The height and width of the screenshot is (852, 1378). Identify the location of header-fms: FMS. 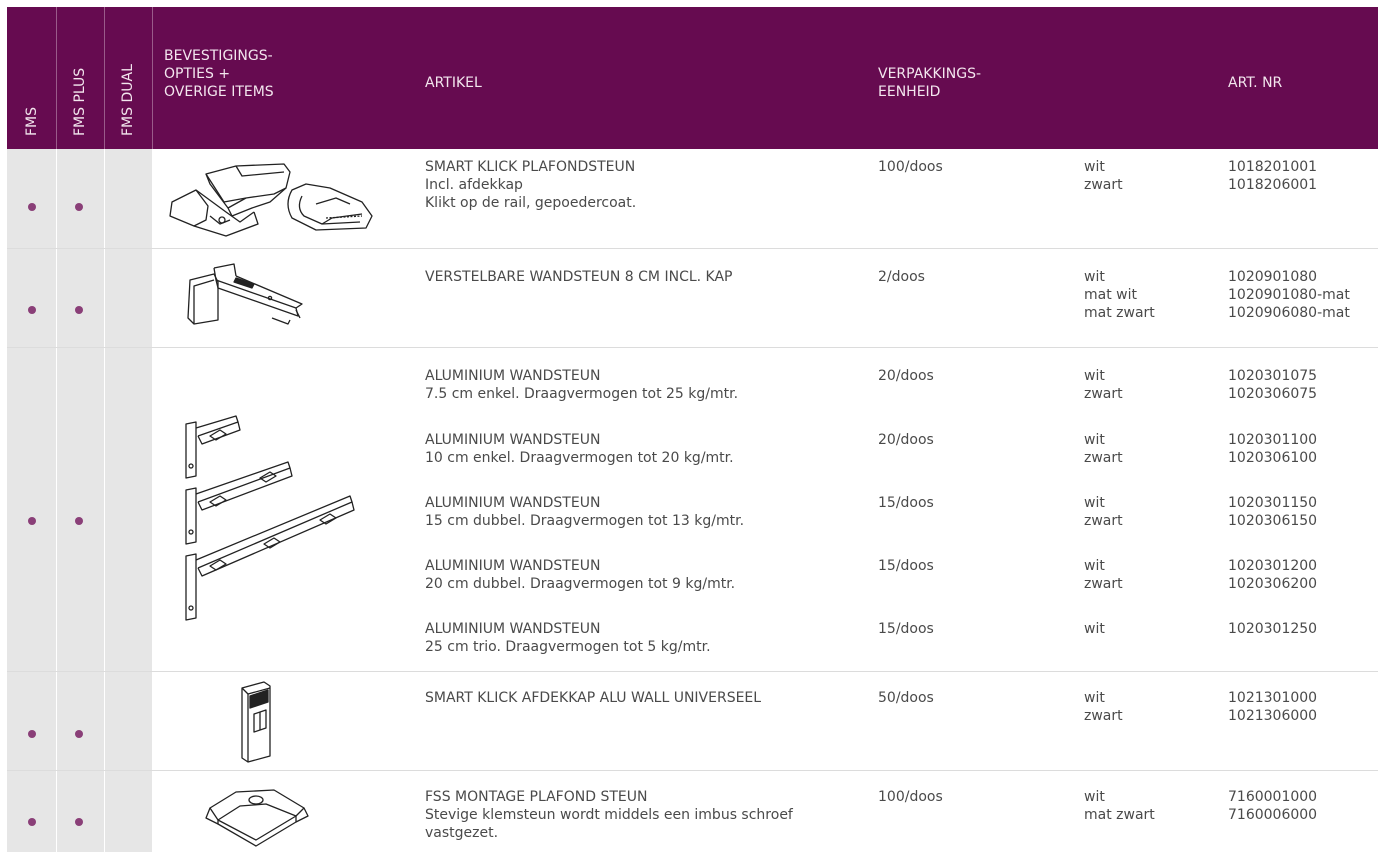
(32, 121).